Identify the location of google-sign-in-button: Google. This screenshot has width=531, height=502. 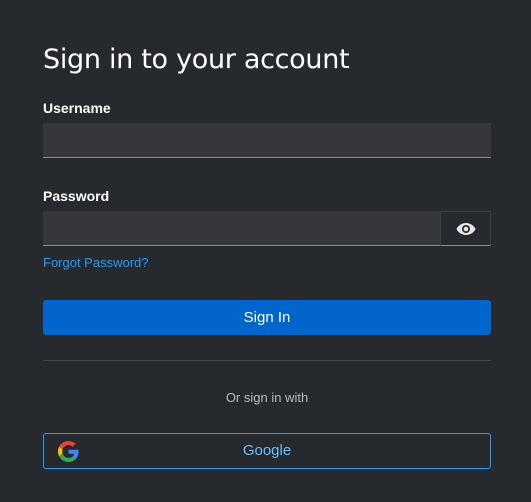
(267, 451).